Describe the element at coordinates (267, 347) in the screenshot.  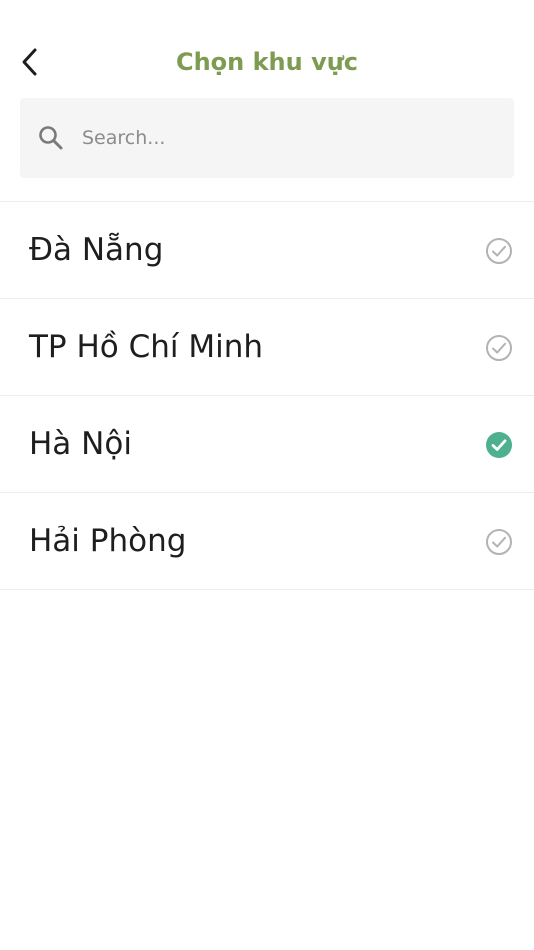
I see `region-item-tp-ho-chi-minh: TP Hồ Chí Minh` at that location.